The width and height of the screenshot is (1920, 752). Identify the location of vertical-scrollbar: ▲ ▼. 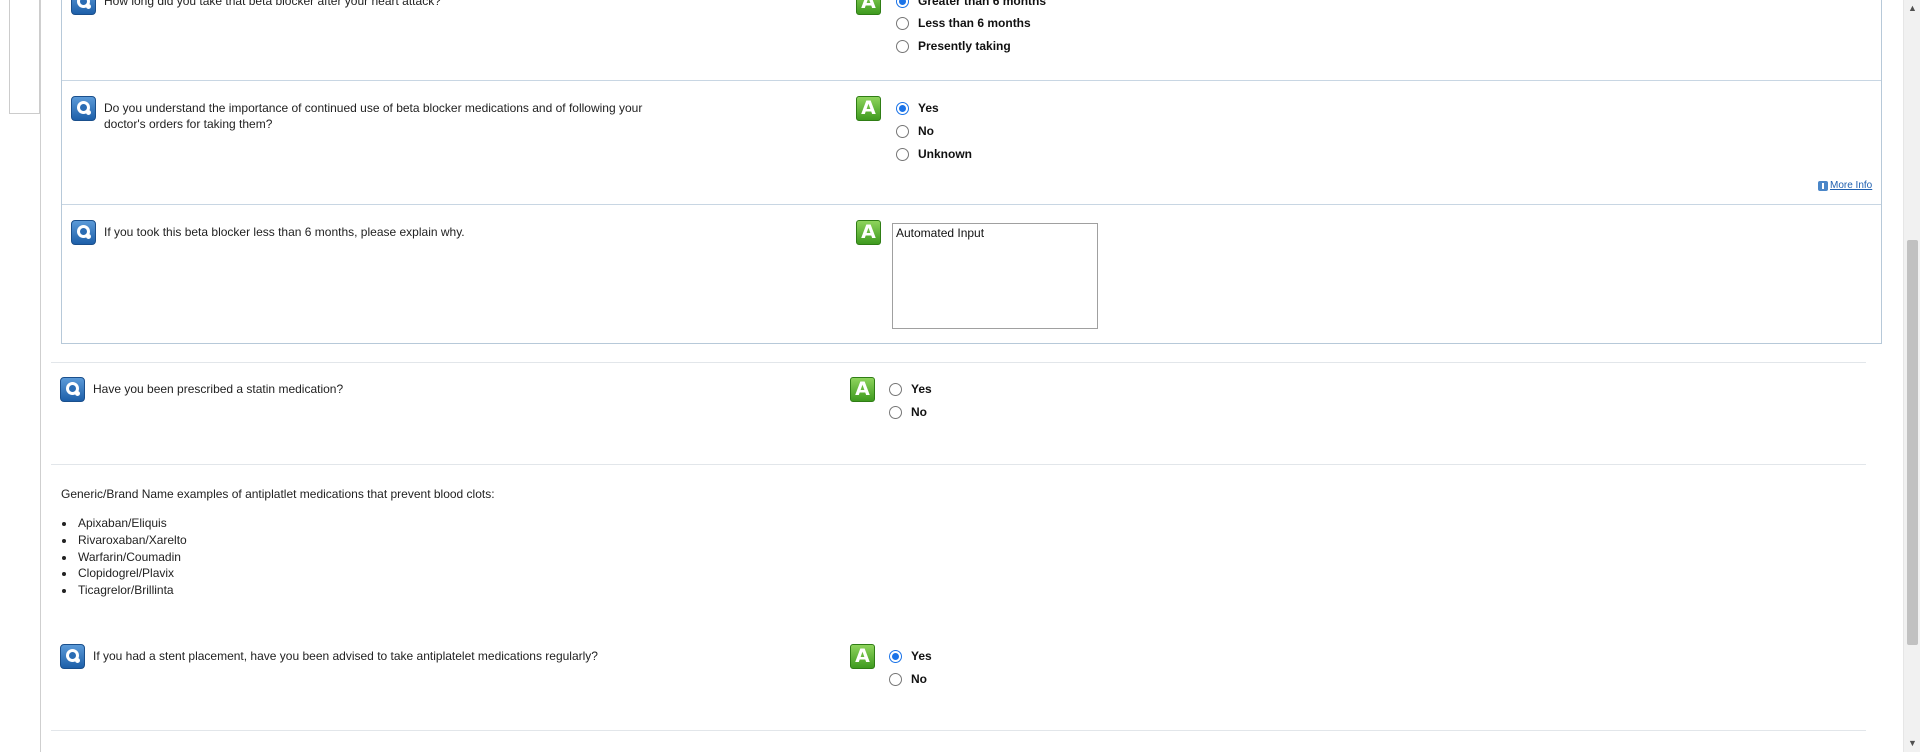
(1911, 376).